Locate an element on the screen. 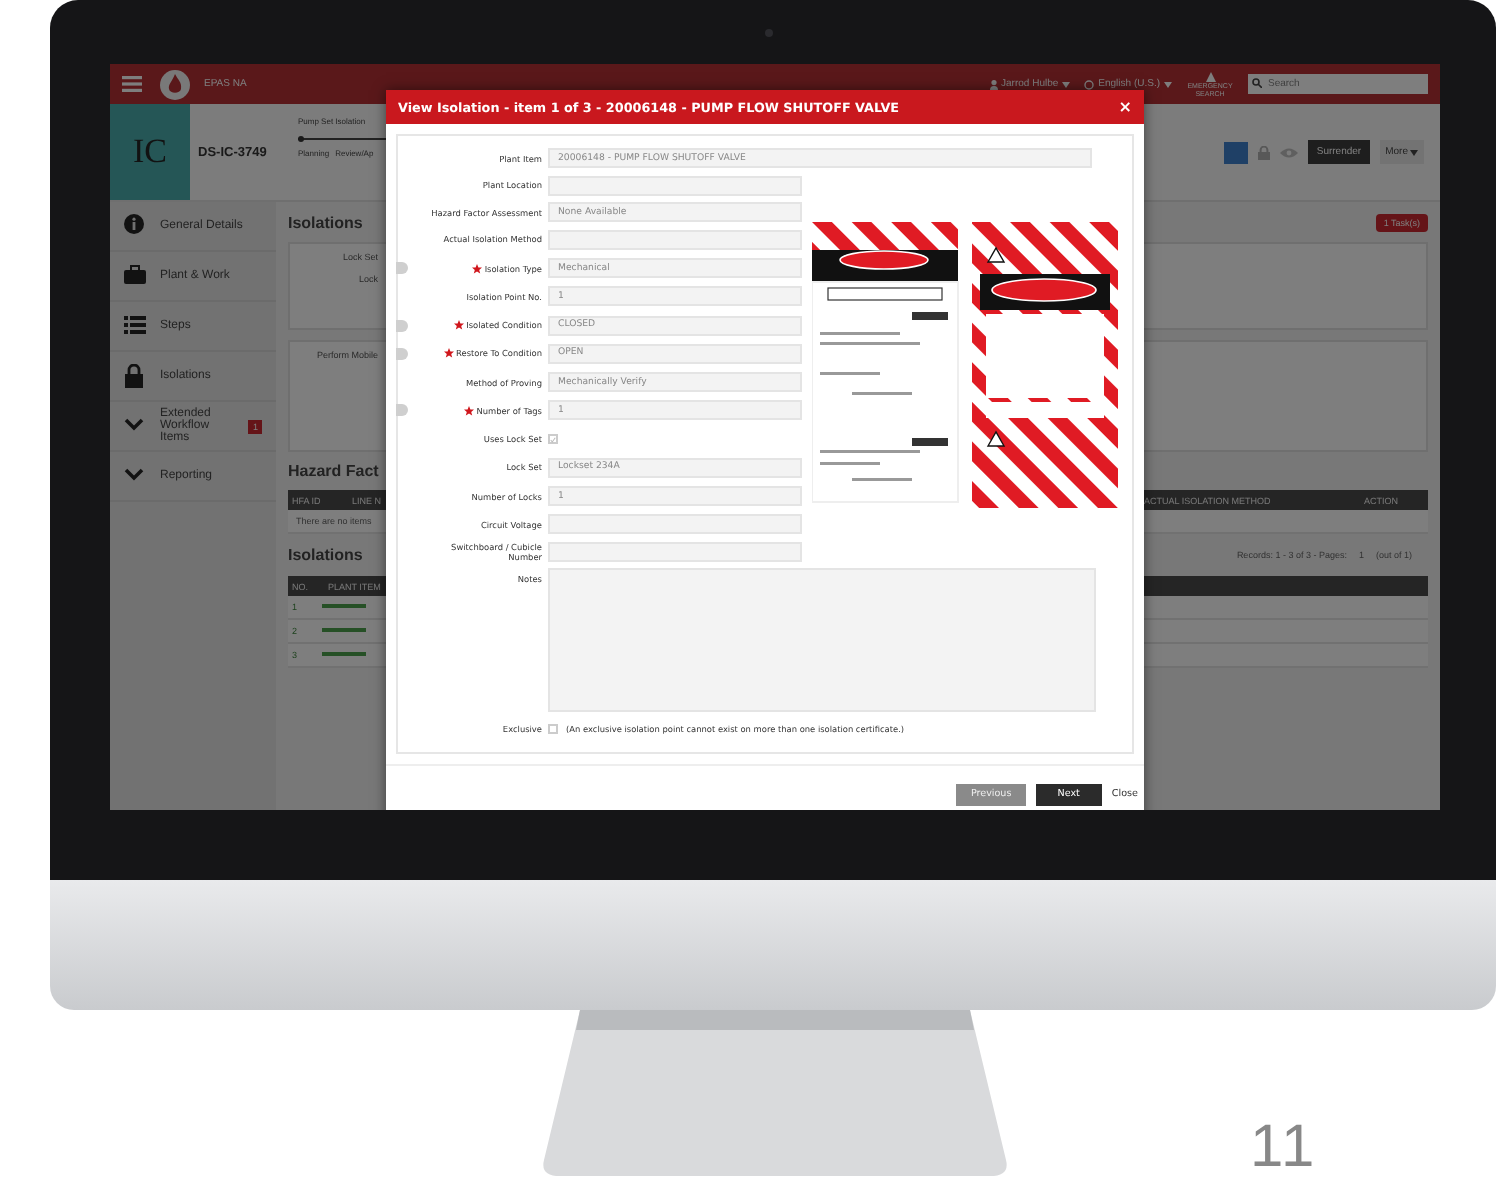  search-icon is located at coordinates (1257, 83).